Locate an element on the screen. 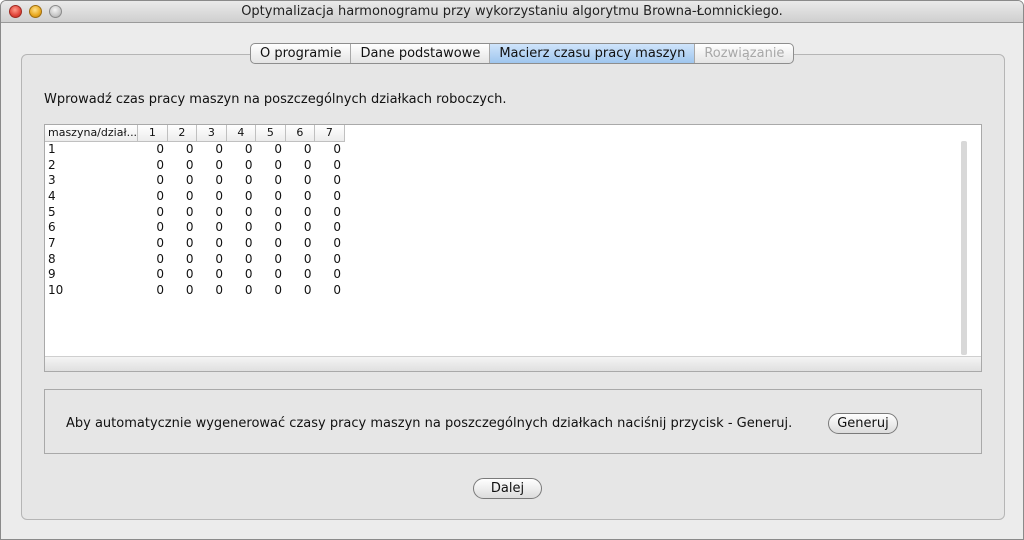  row-label: 2 is located at coordinates (52, 164).